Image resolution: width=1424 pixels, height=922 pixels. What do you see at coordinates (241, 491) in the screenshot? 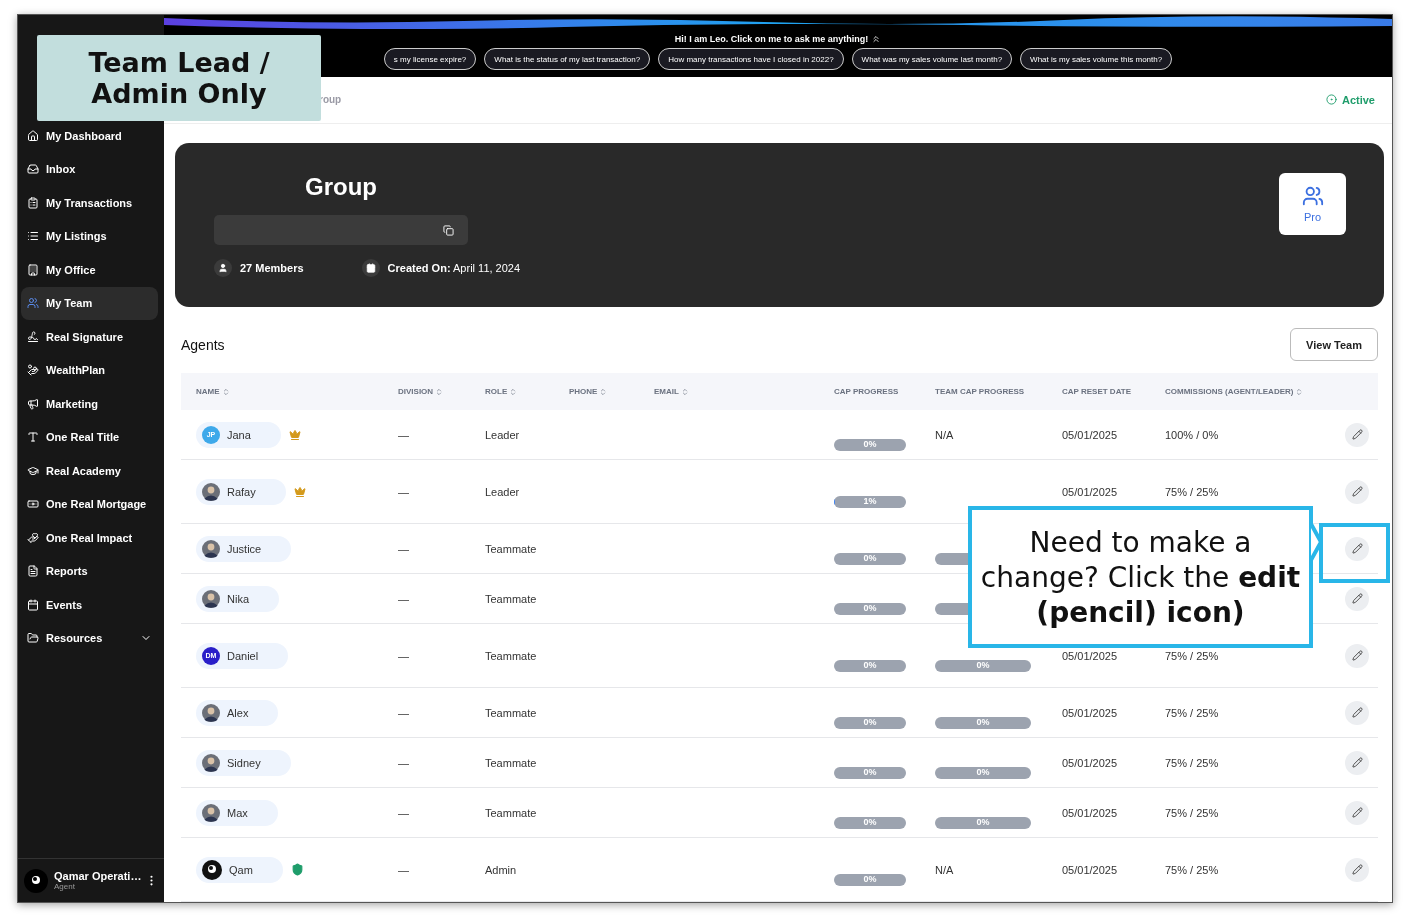
I see `agent-chip: Rafay` at bounding box center [241, 491].